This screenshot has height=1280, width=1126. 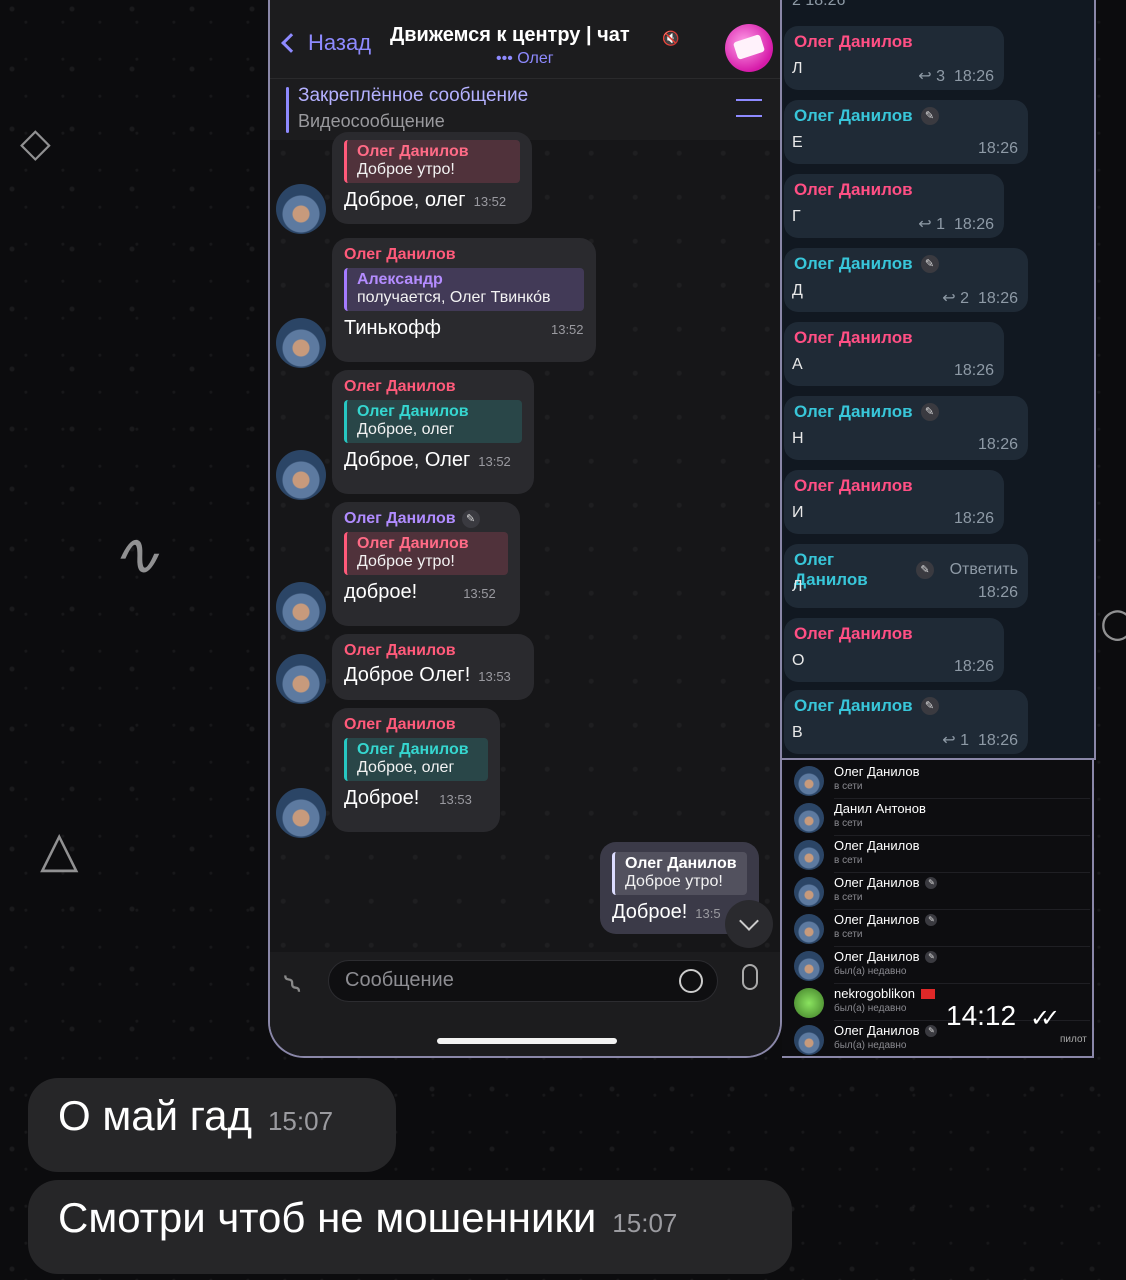 I want to click on back-button: Назад, so click(x=326, y=43).